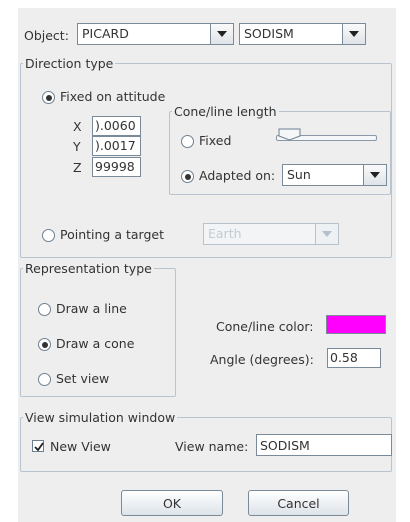 The height and width of the screenshot is (522, 410). Describe the element at coordinates (44, 344) in the screenshot. I see `draw-cone-radio` at that location.